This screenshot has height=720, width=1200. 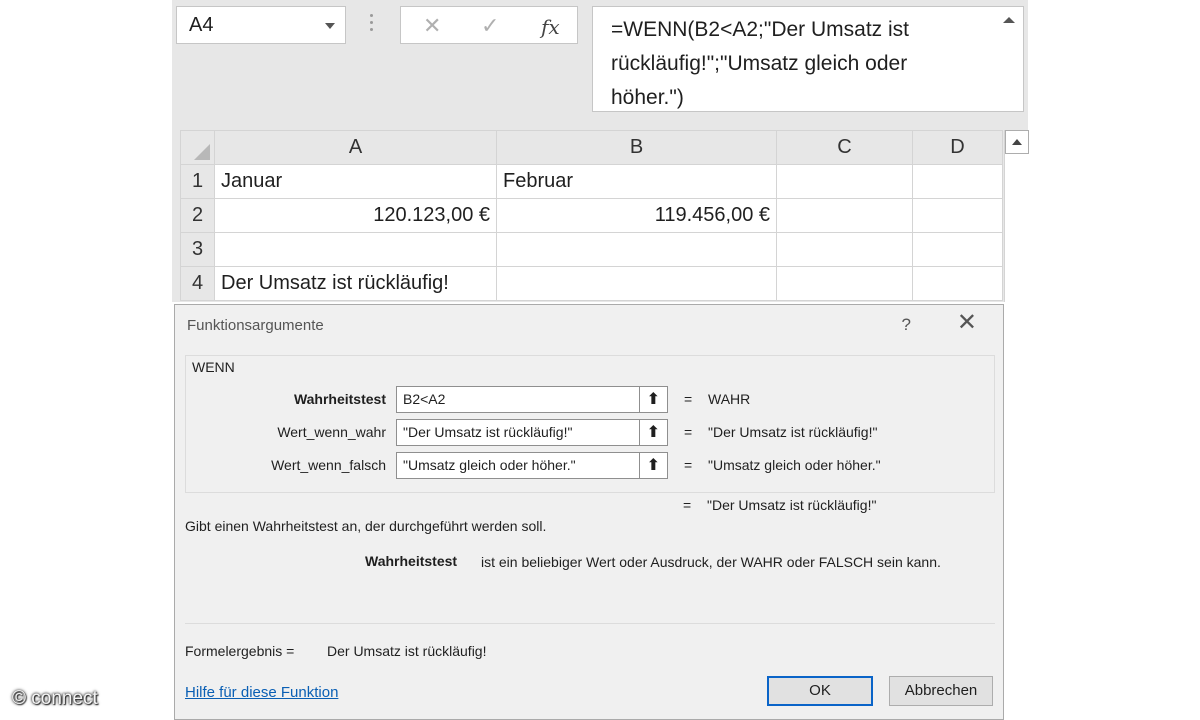 What do you see at coordinates (636, 181) in the screenshot?
I see `cell-b1: Februar` at bounding box center [636, 181].